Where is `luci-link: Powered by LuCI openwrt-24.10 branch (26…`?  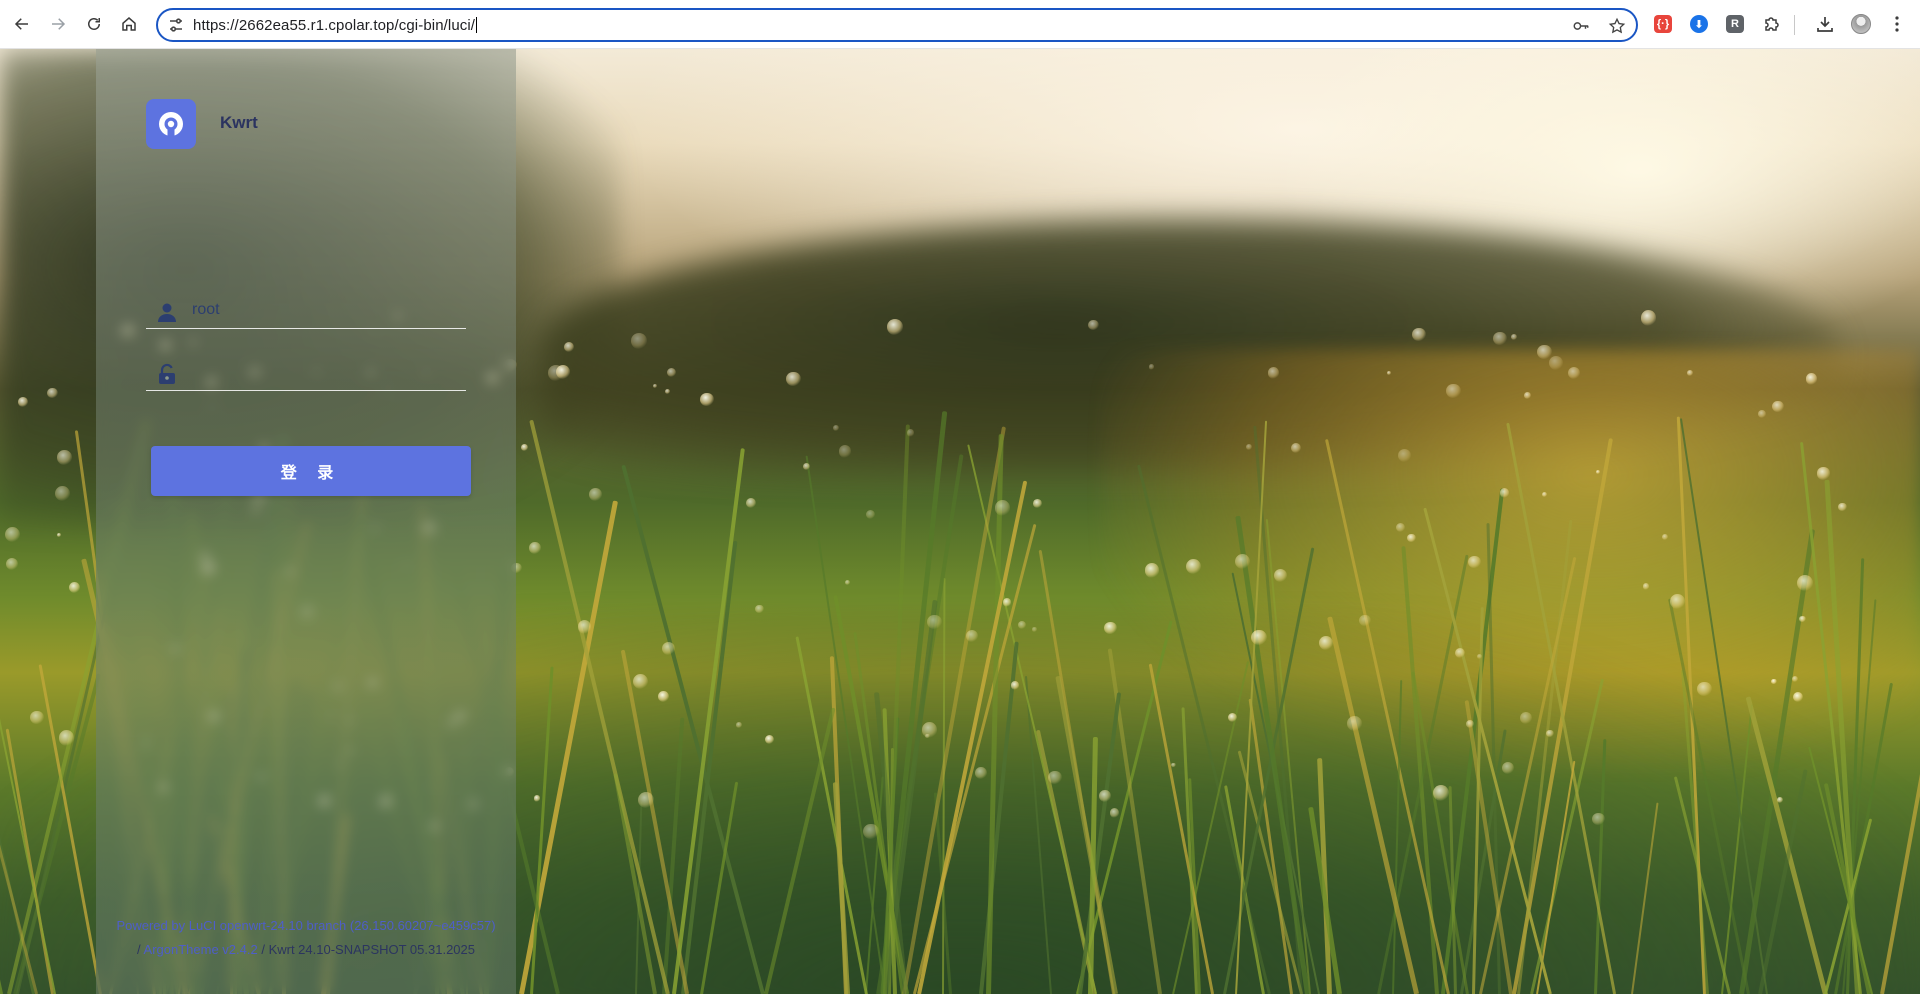
luci-link: Powered by LuCI openwrt-24.10 branch (26… is located at coordinates (305, 925).